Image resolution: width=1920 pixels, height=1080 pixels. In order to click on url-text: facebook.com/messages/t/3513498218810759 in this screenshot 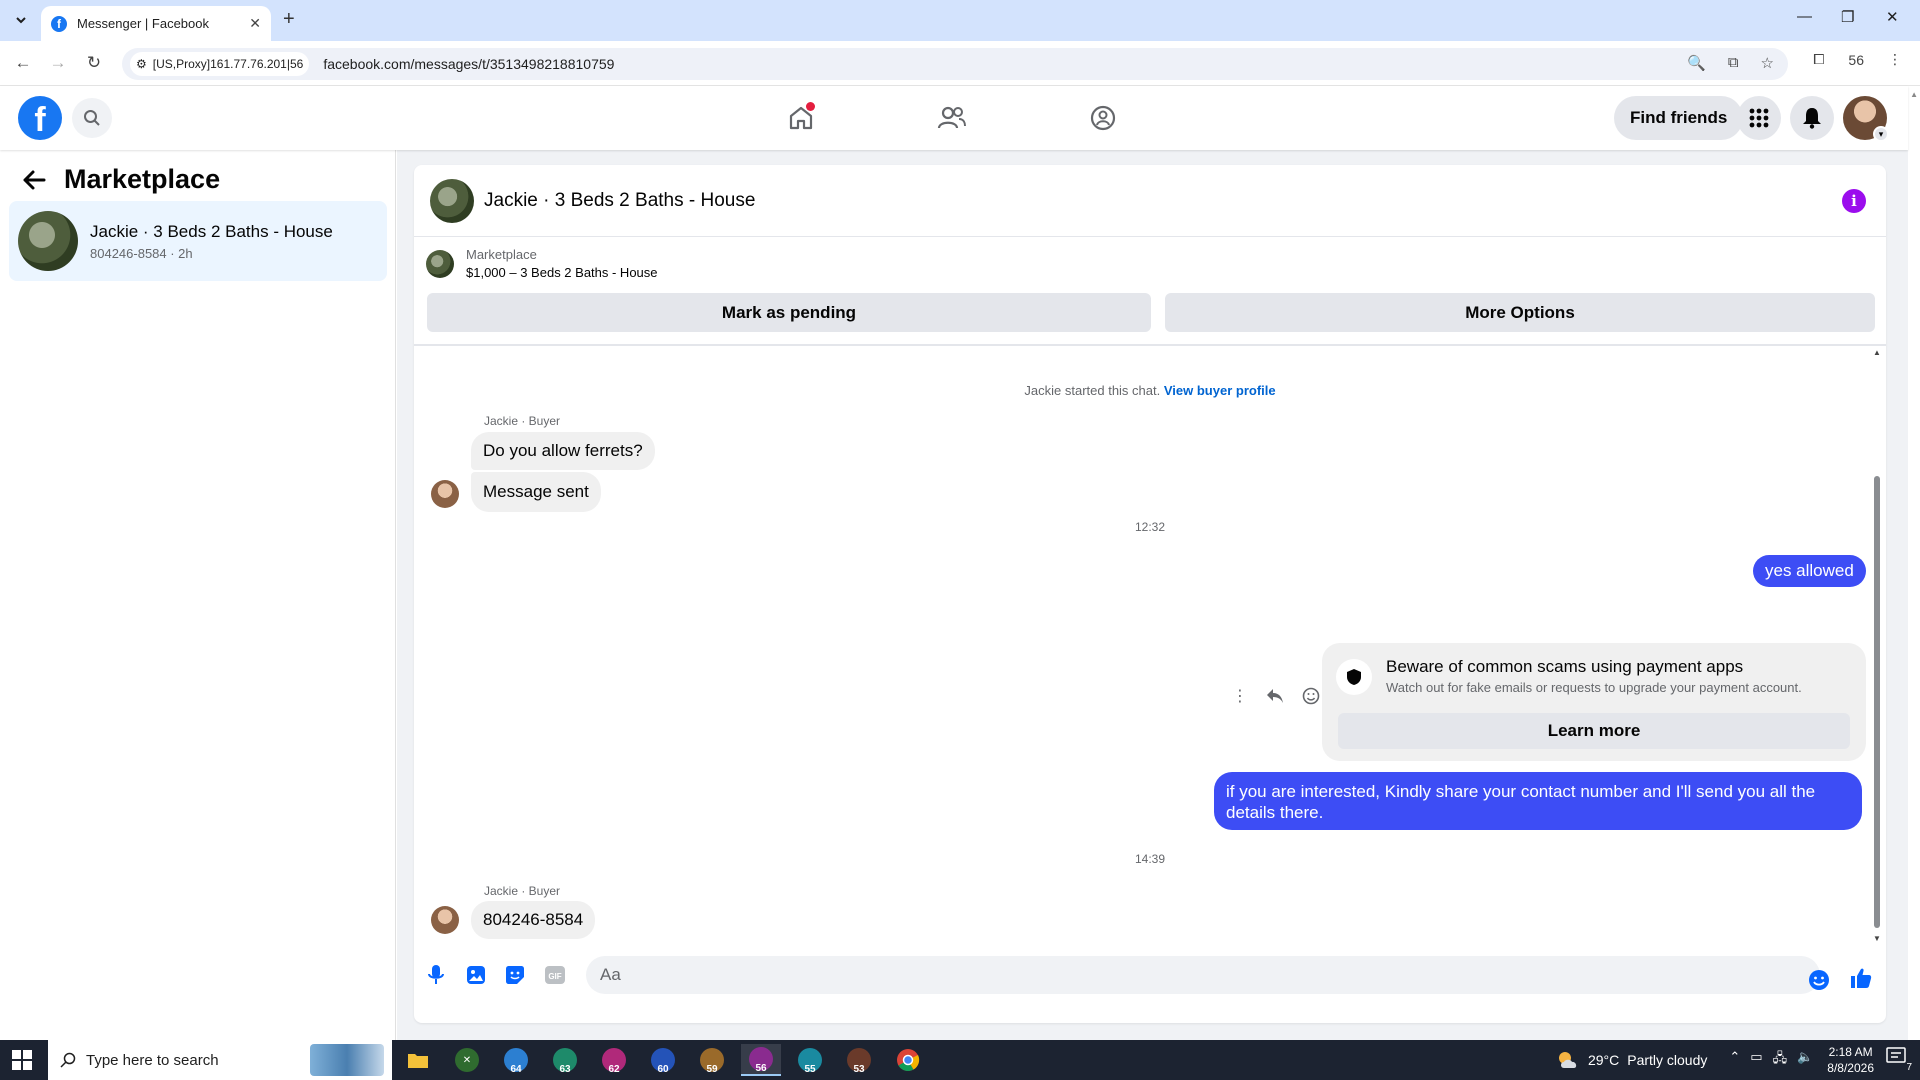, I will do `click(468, 64)`.